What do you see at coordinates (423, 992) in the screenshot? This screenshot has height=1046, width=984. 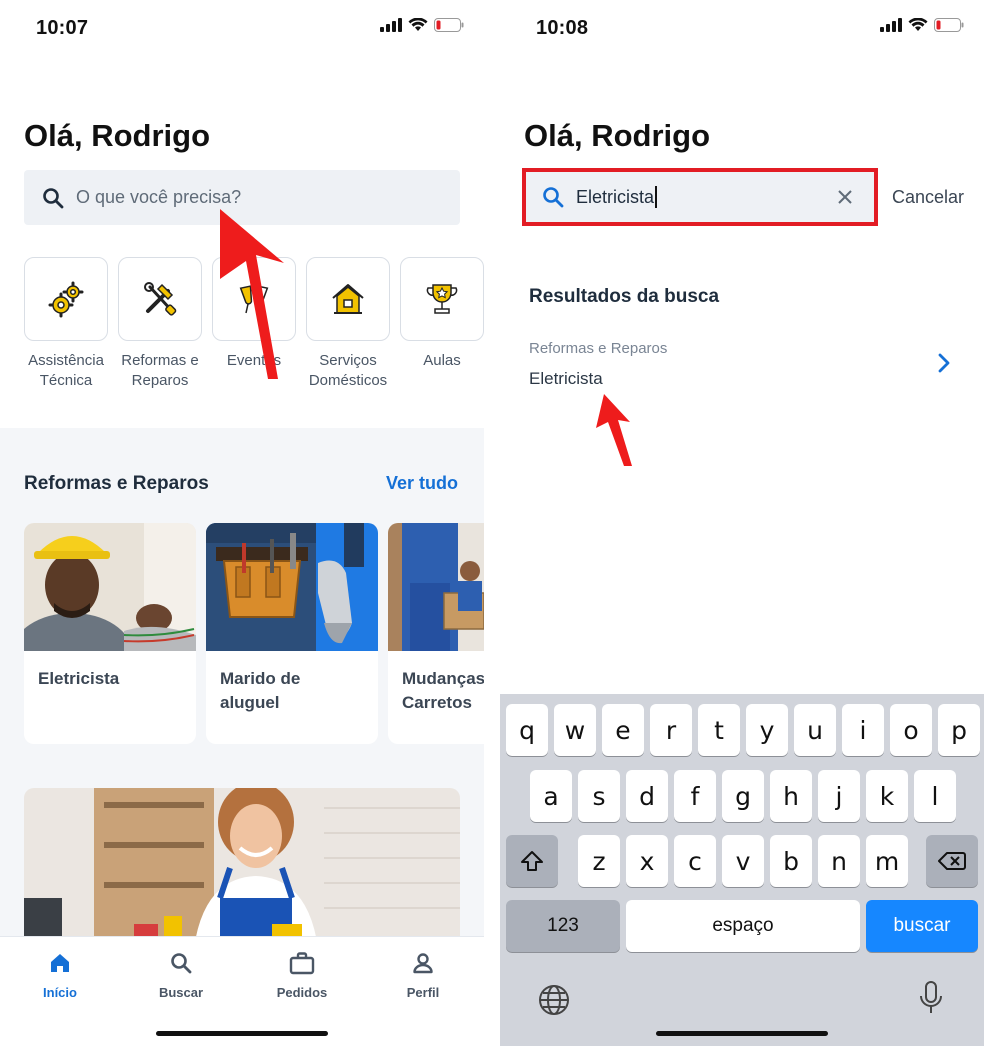 I see `tab-label: Perfil` at bounding box center [423, 992].